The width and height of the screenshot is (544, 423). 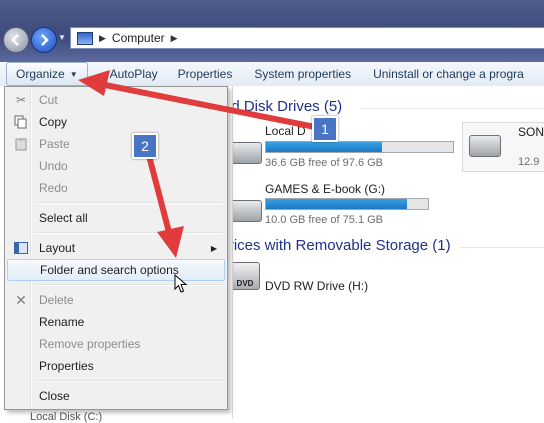 I want to click on drive-item-selected: SON 12.9, so click(x=503, y=147).